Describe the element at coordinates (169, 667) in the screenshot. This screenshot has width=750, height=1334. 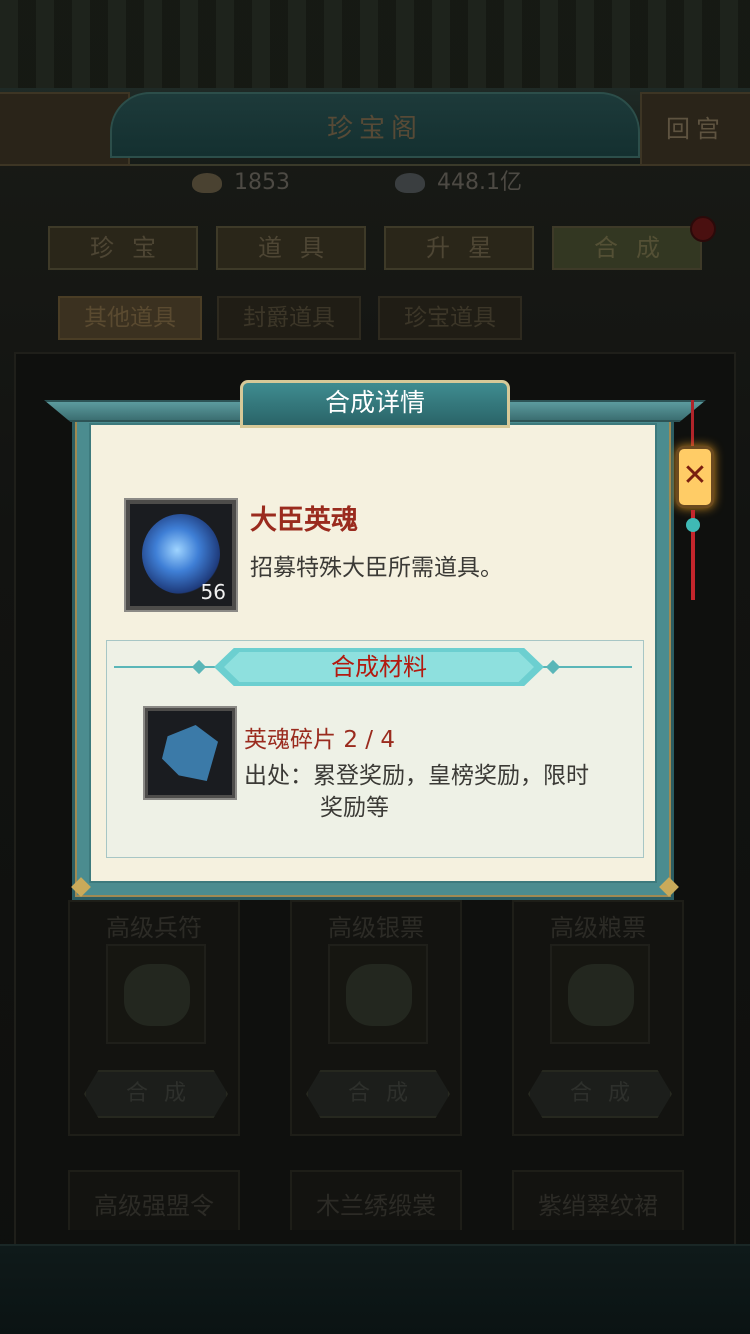
I see `divider-line` at that location.